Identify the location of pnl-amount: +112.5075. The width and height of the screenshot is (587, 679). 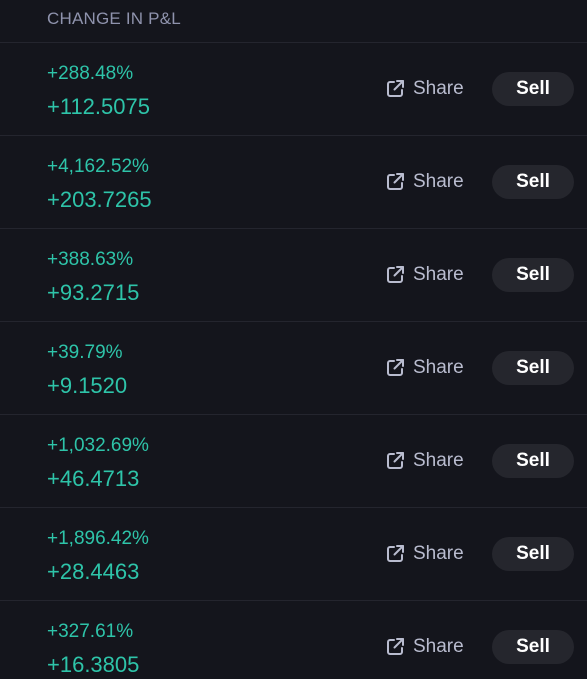
(98, 106).